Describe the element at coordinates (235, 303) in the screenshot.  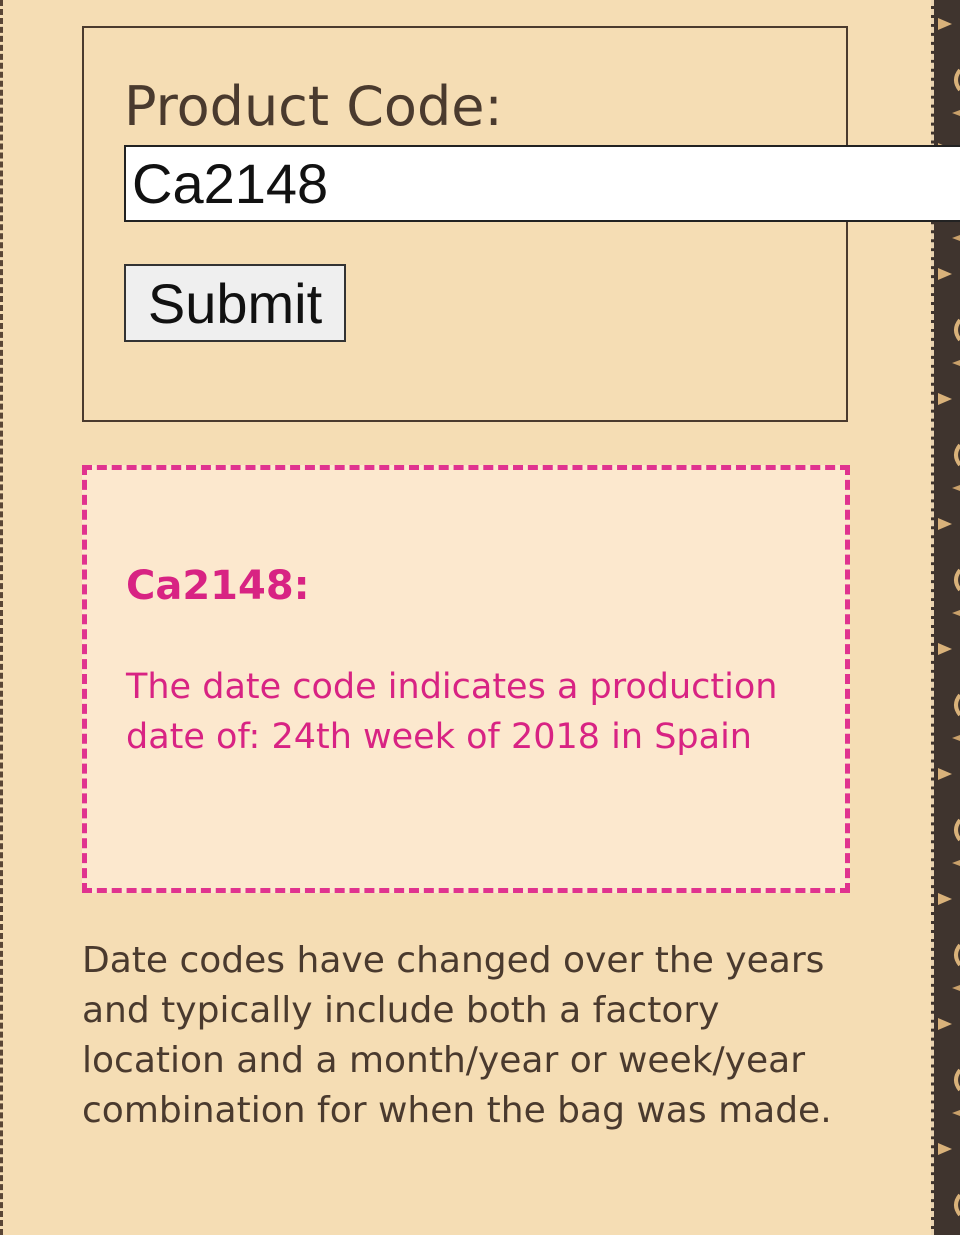
I see `submit-button: Submit` at that location.